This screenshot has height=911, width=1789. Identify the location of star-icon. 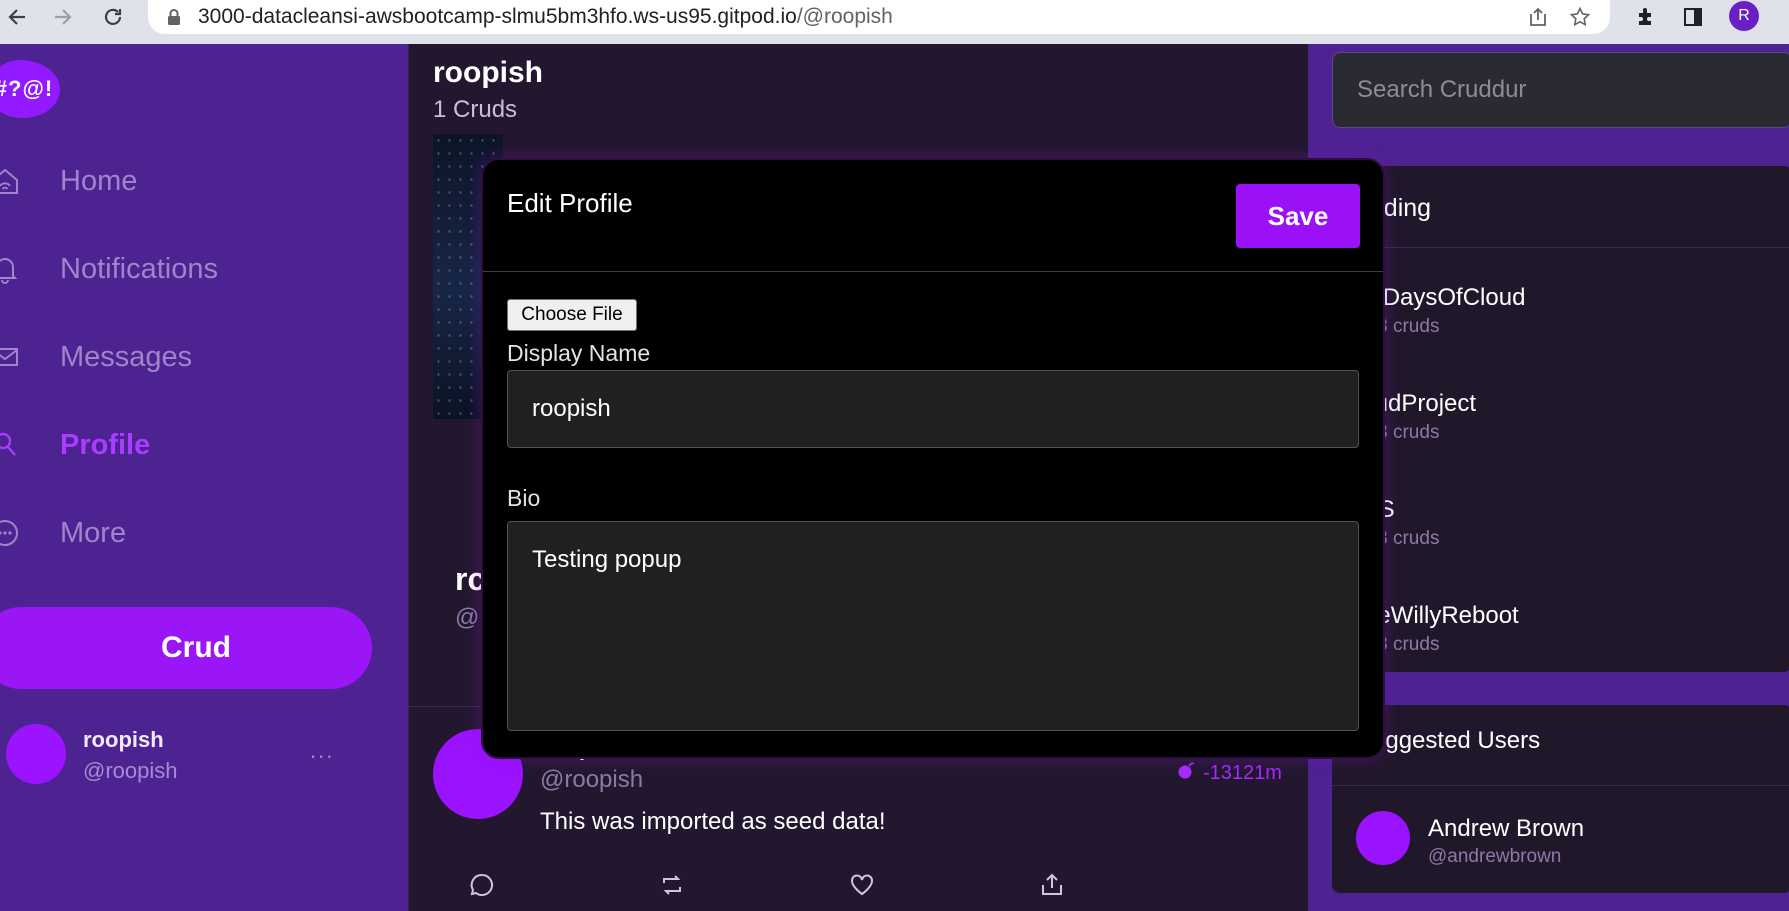
(1580, 17).